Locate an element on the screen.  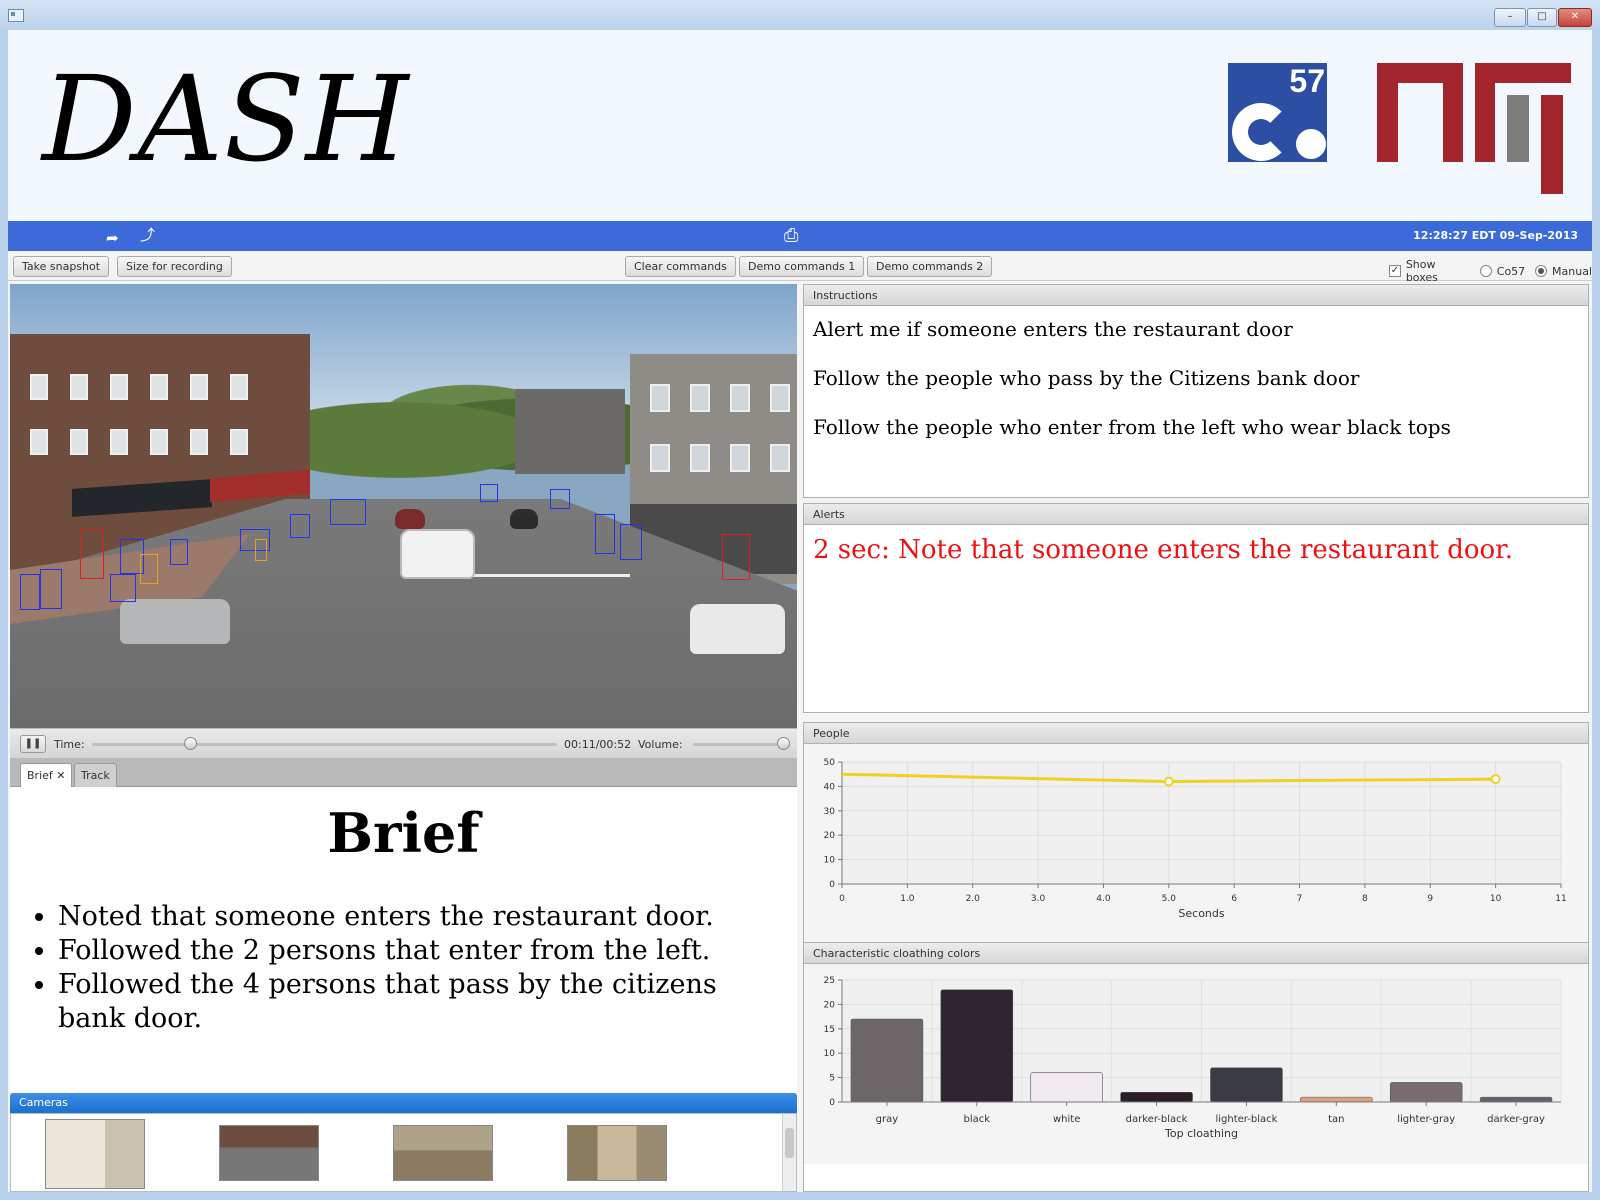
co57-radio-label: Co57 is located at coordinates (1511, 271).